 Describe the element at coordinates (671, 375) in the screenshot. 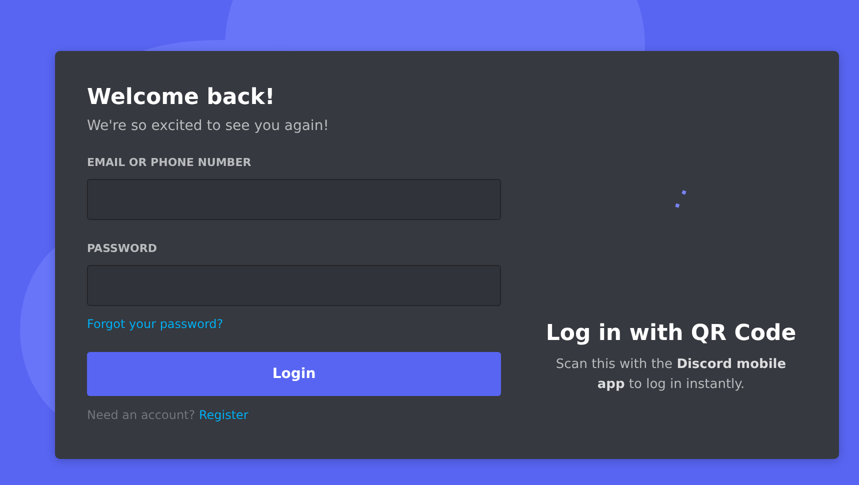

I see `qr-description: Scan this with the Discord mobile app to log in instantly.` at that location.